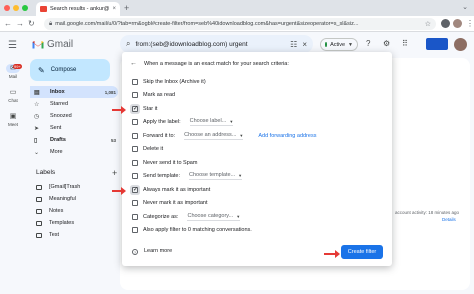 The height and width of the screenshot is (294, 474). Describe the element at coordinates (76, 235) in the screenshot. I see `label-item: Test` at that location.